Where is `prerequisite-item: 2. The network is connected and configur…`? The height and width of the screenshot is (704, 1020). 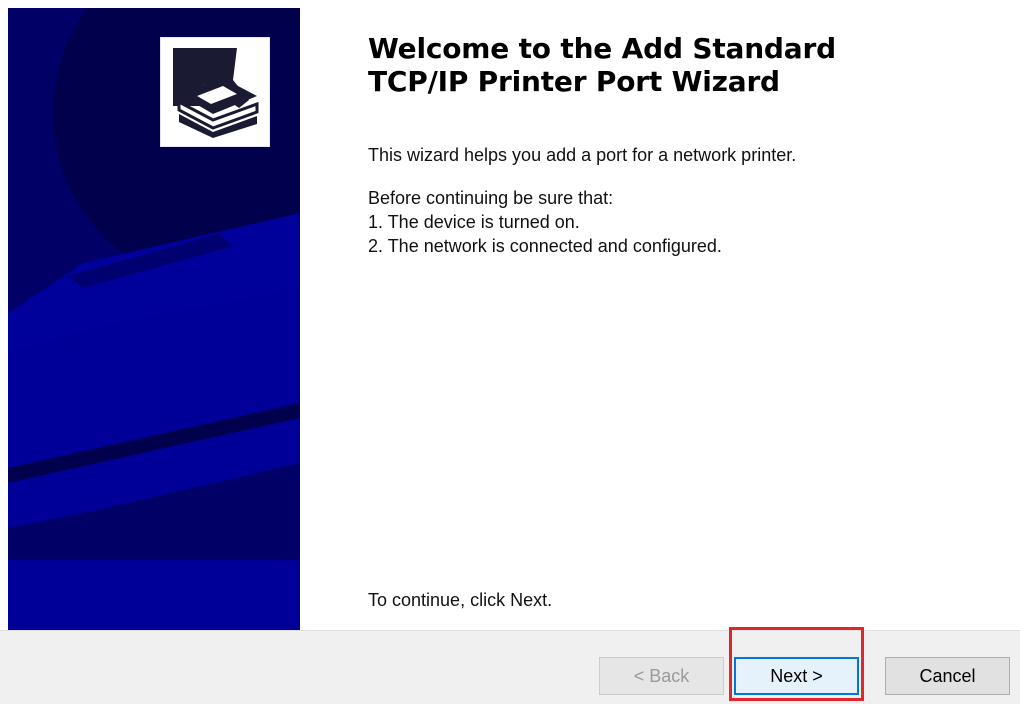 prerequisite-item: 2. The network is connected and configur… is located at coordinates (545, 246).